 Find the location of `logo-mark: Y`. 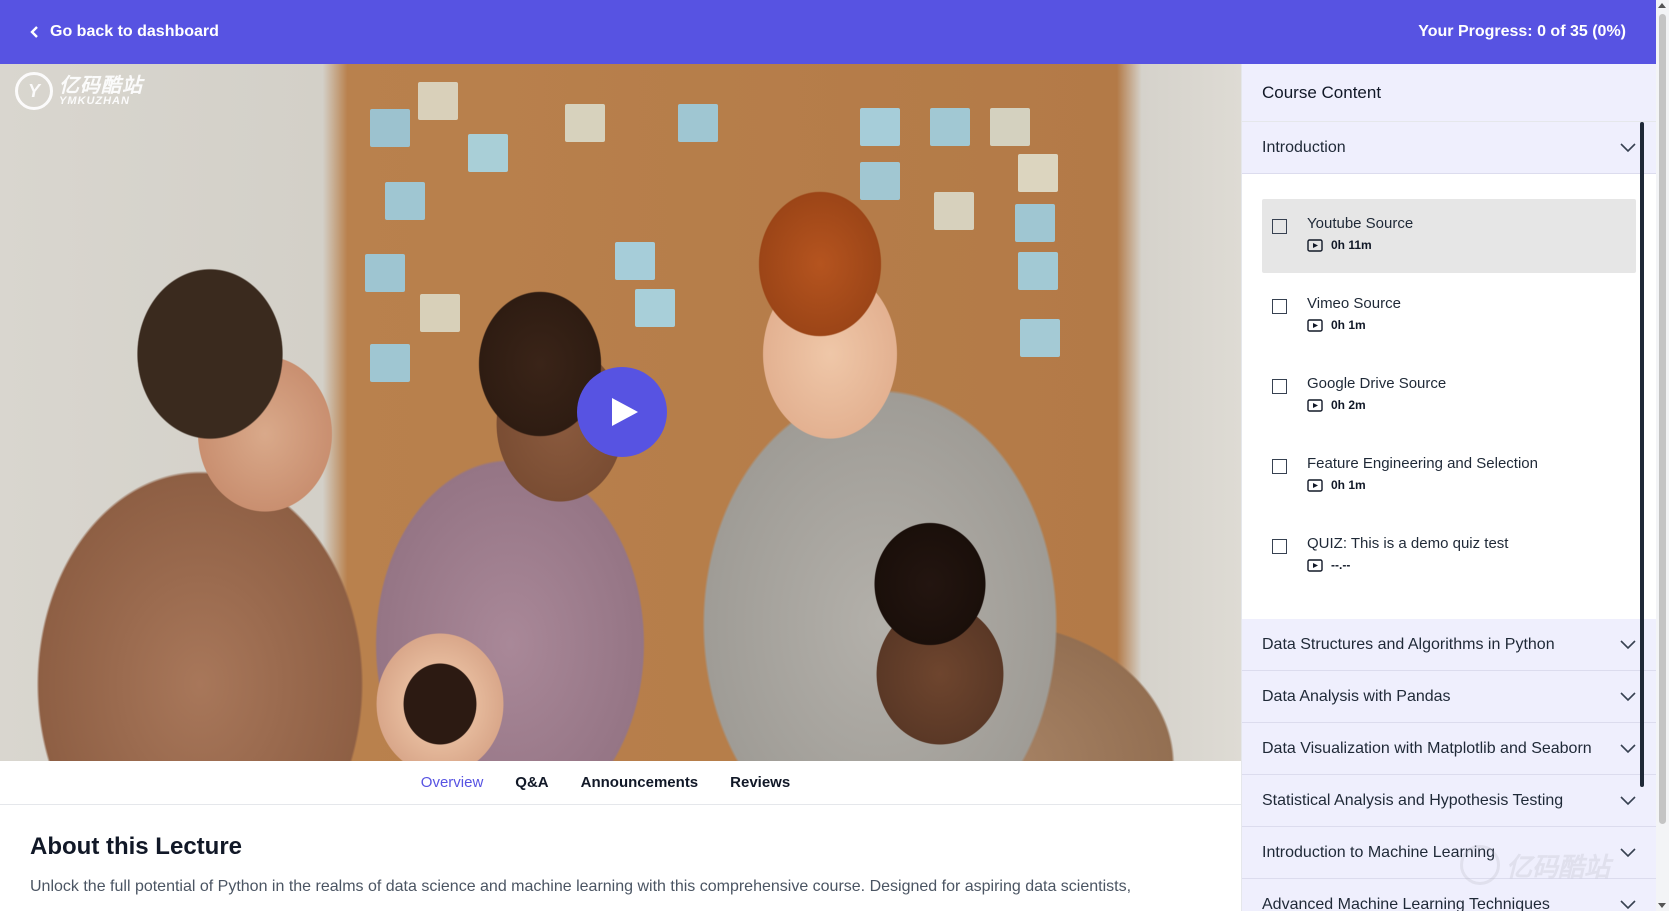

logo-mark: Y is located at coordinates (34, 91).